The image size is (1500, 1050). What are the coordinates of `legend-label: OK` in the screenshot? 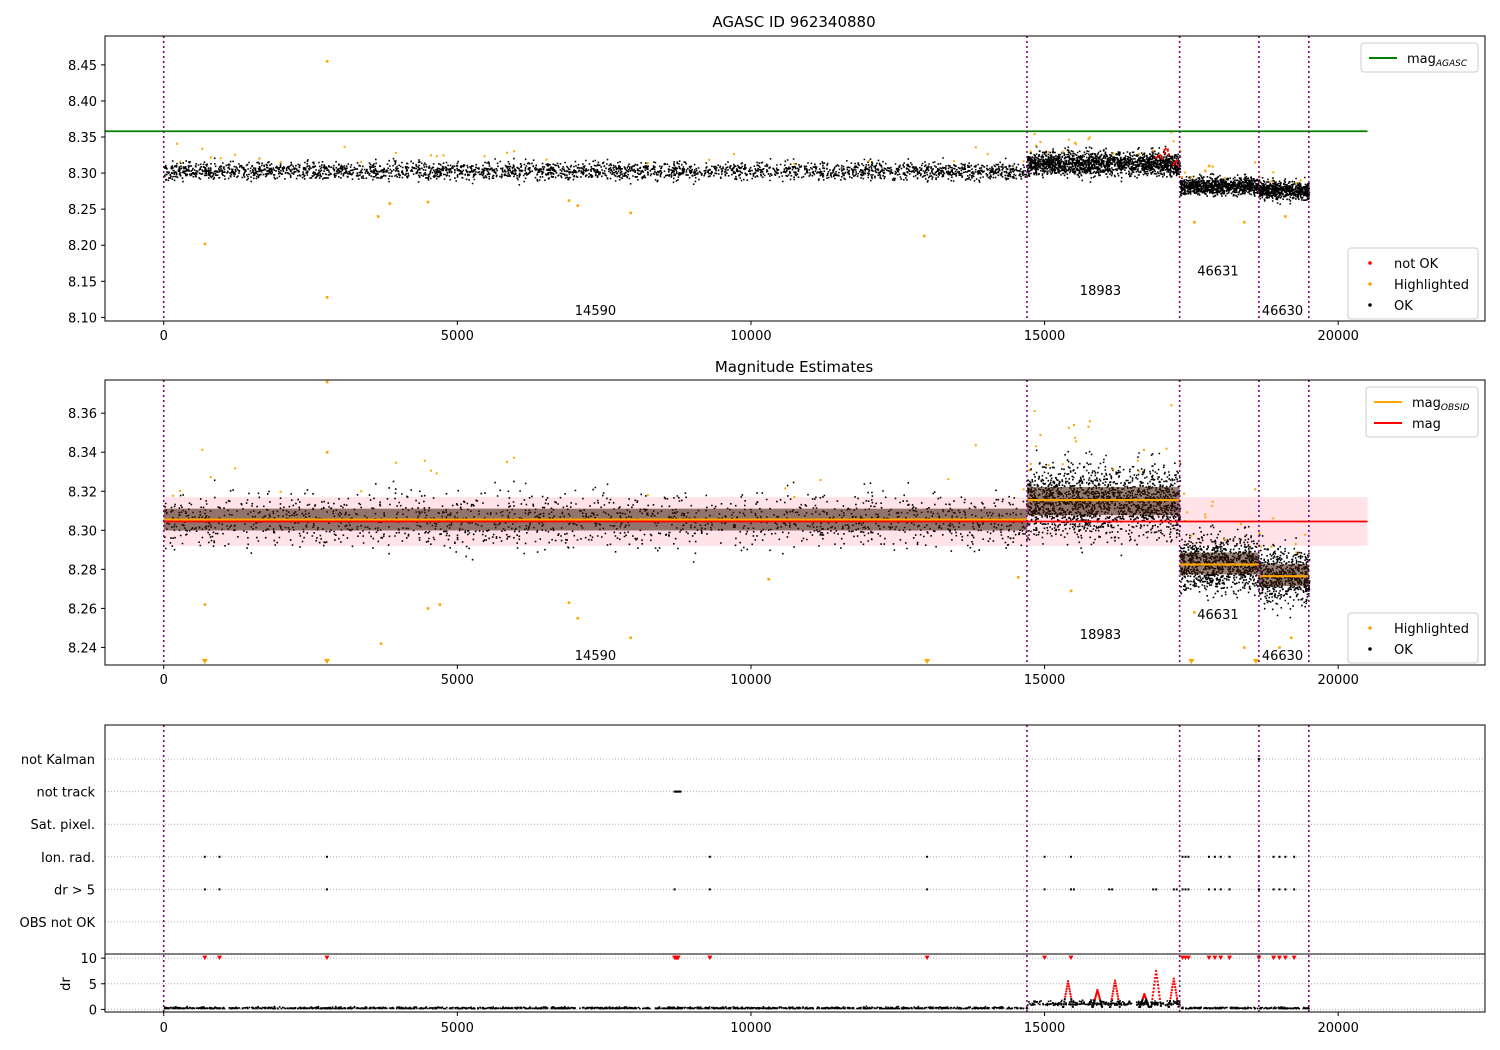 It's located at (1403, 650).